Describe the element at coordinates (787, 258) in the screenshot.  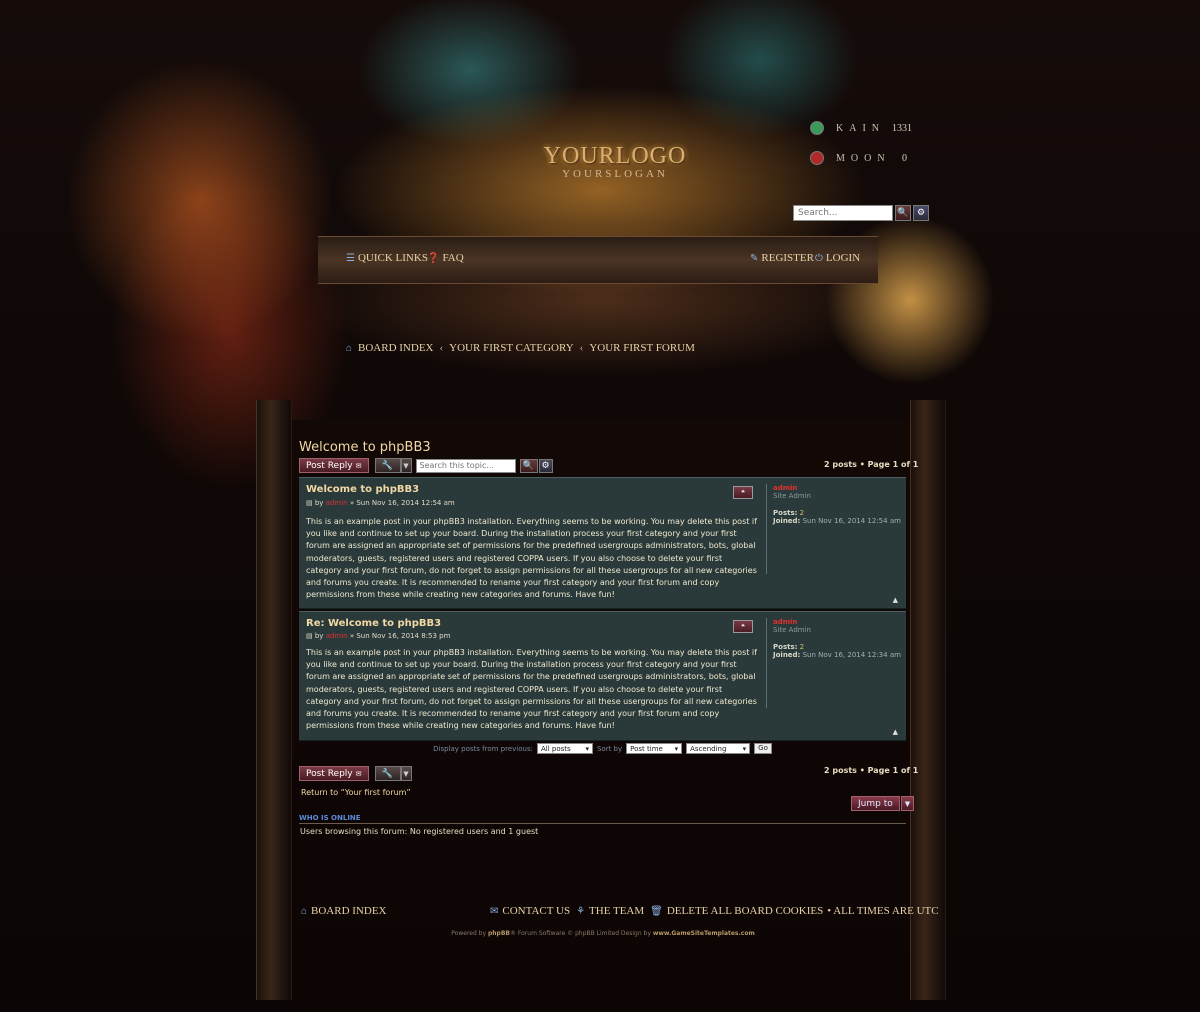
I see `register-label: REGISTER` at that location.